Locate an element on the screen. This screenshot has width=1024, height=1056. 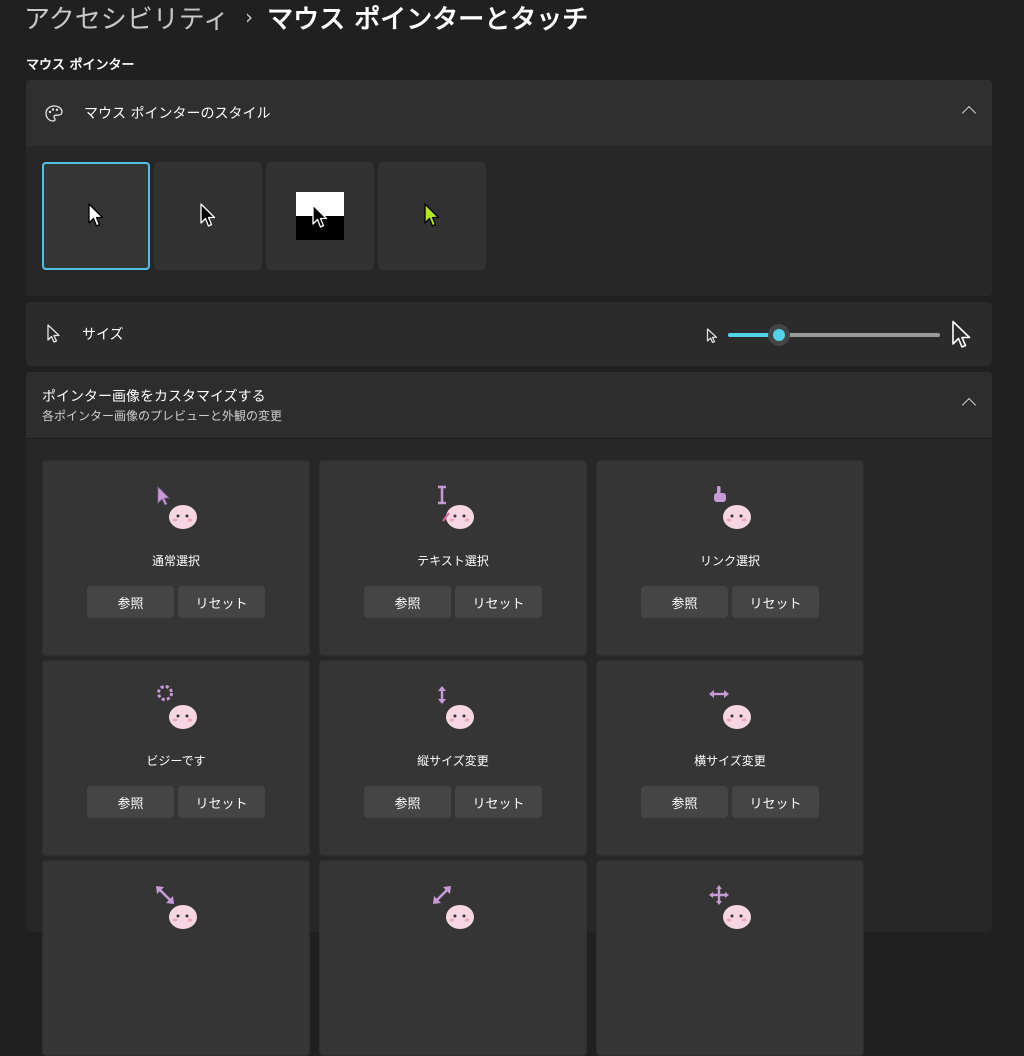
customize-pointer-header: ポインター画像をカスタマイズする 各ポインター画像のプレビューと外観の変更 is located at coordinates (509, 405).